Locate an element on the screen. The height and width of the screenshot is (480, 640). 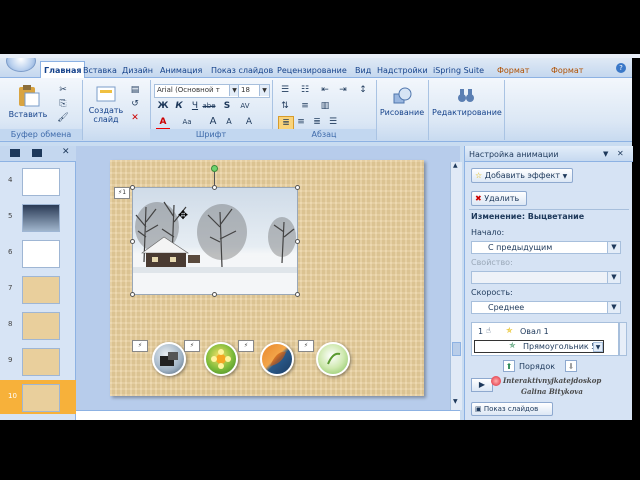
slideshow-button: ▣ Показ слайдов is located at coordinates (512, 409).